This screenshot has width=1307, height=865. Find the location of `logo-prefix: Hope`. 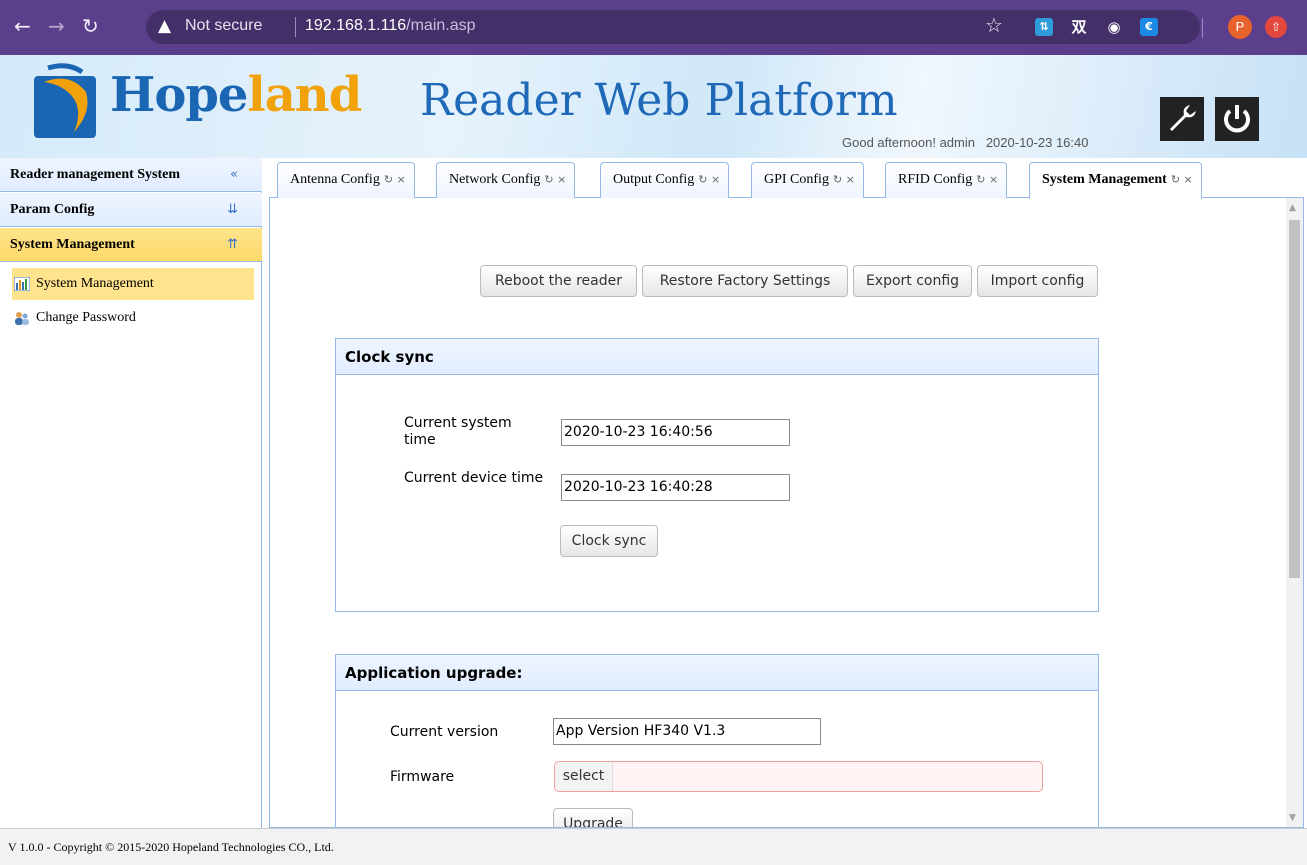

logo-prefix: Hope is located at coordinates (179, 95).